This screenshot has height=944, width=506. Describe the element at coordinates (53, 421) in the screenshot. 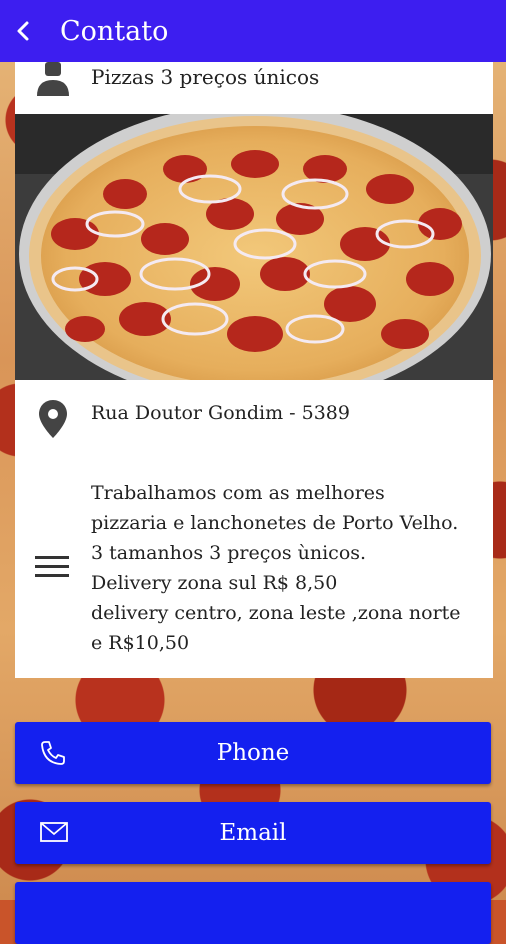

I see `location-pin-icon` at that location.